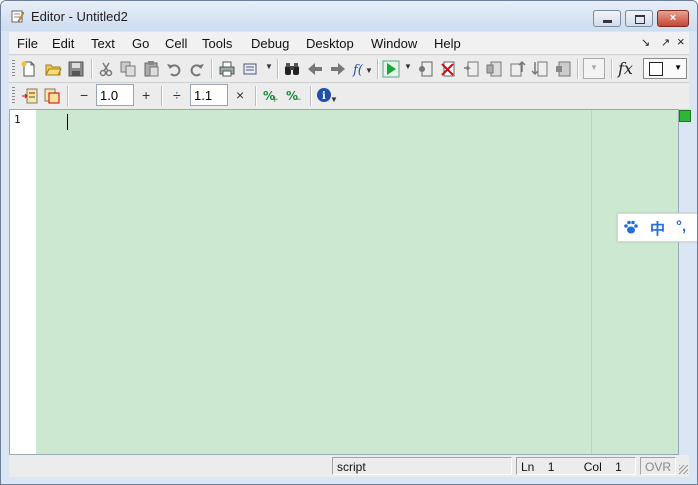  I want to click on text-cursor, so click(67, 122).